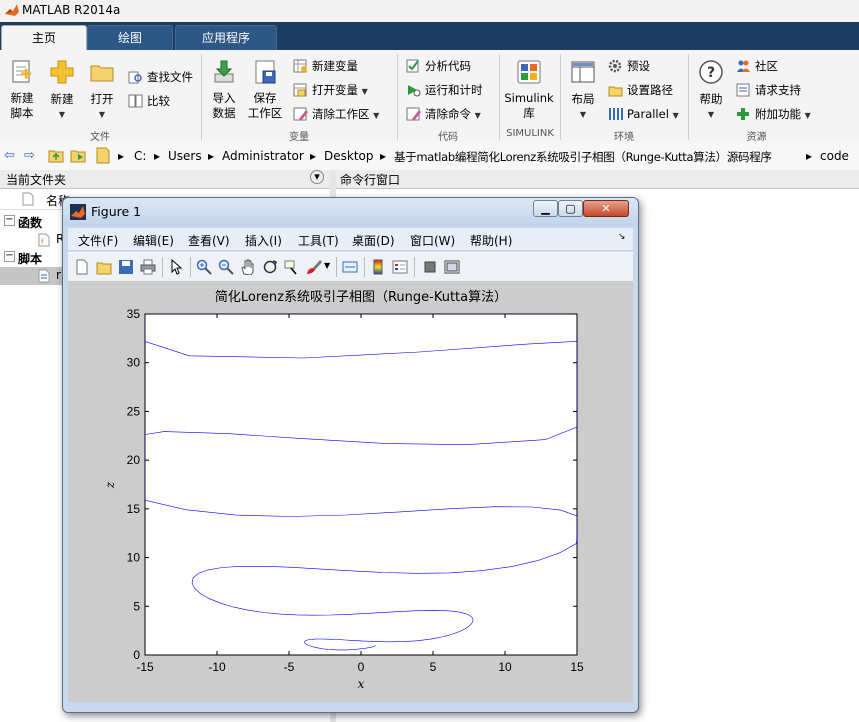 This screenshot has height=722, width=859. I want to click on new-figure-icon, so click(82, 267).